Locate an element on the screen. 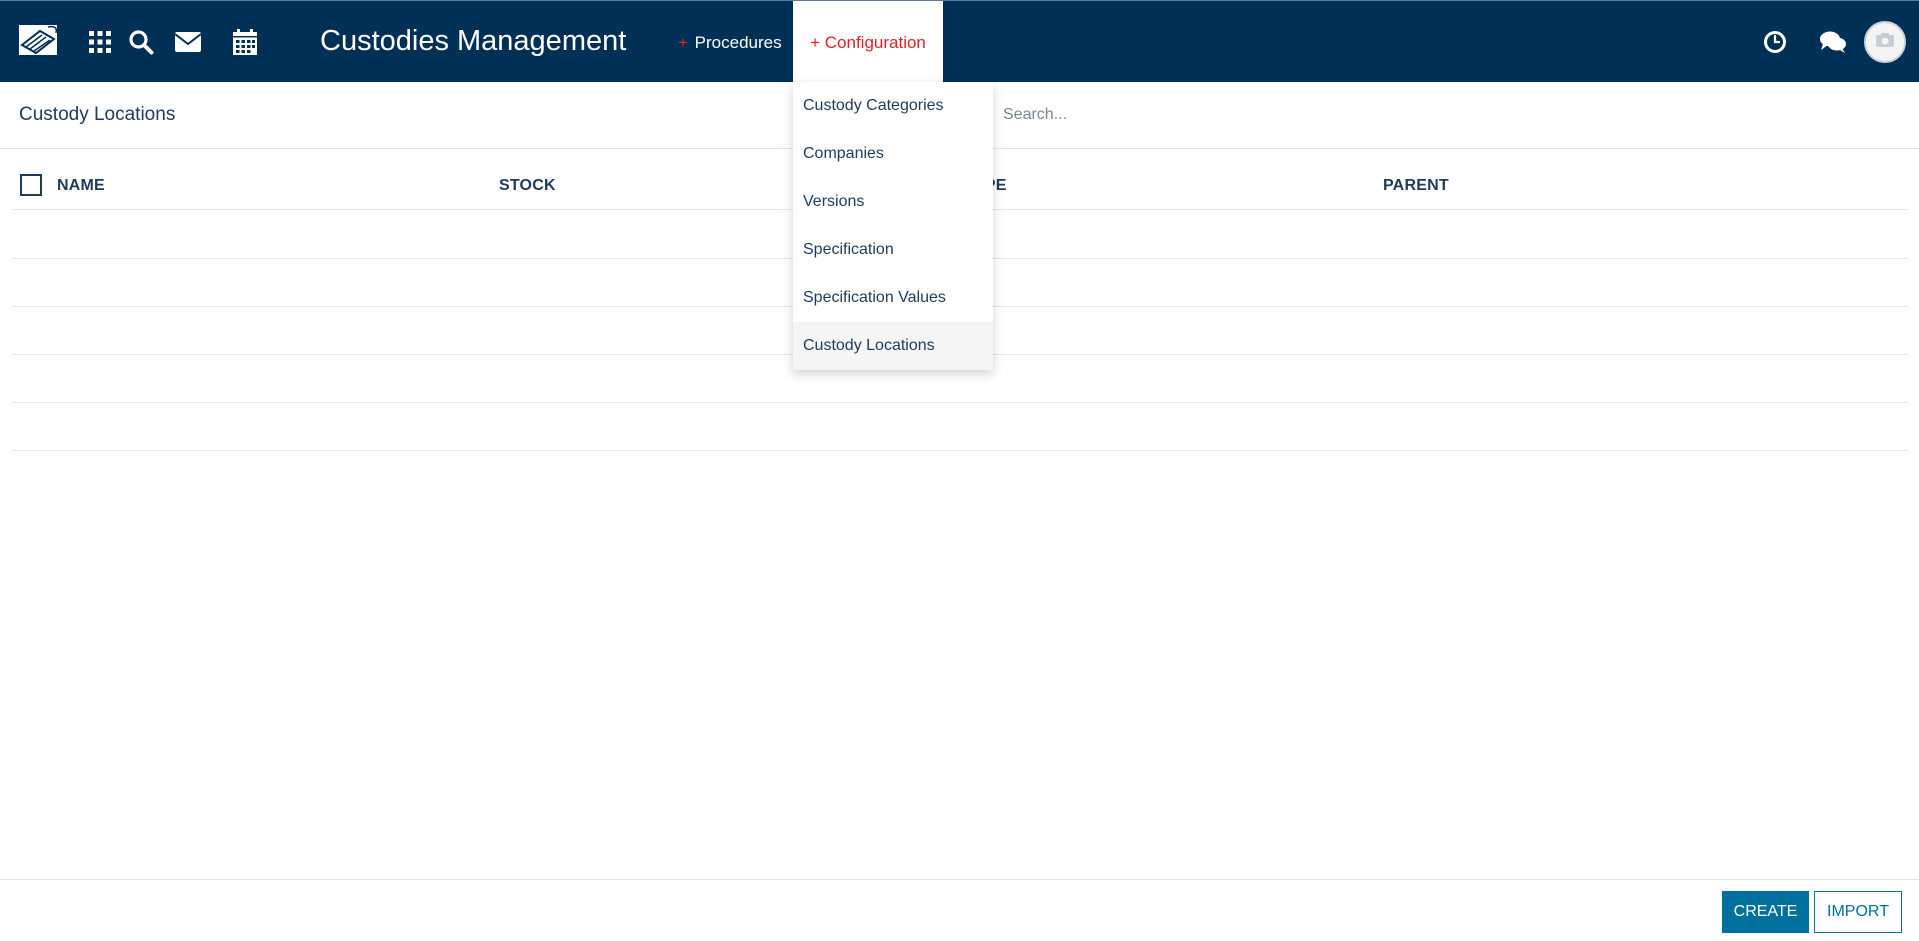 The height and width of the screenshot is (941, 1919). search-input is located at coordinates (1443, 115).